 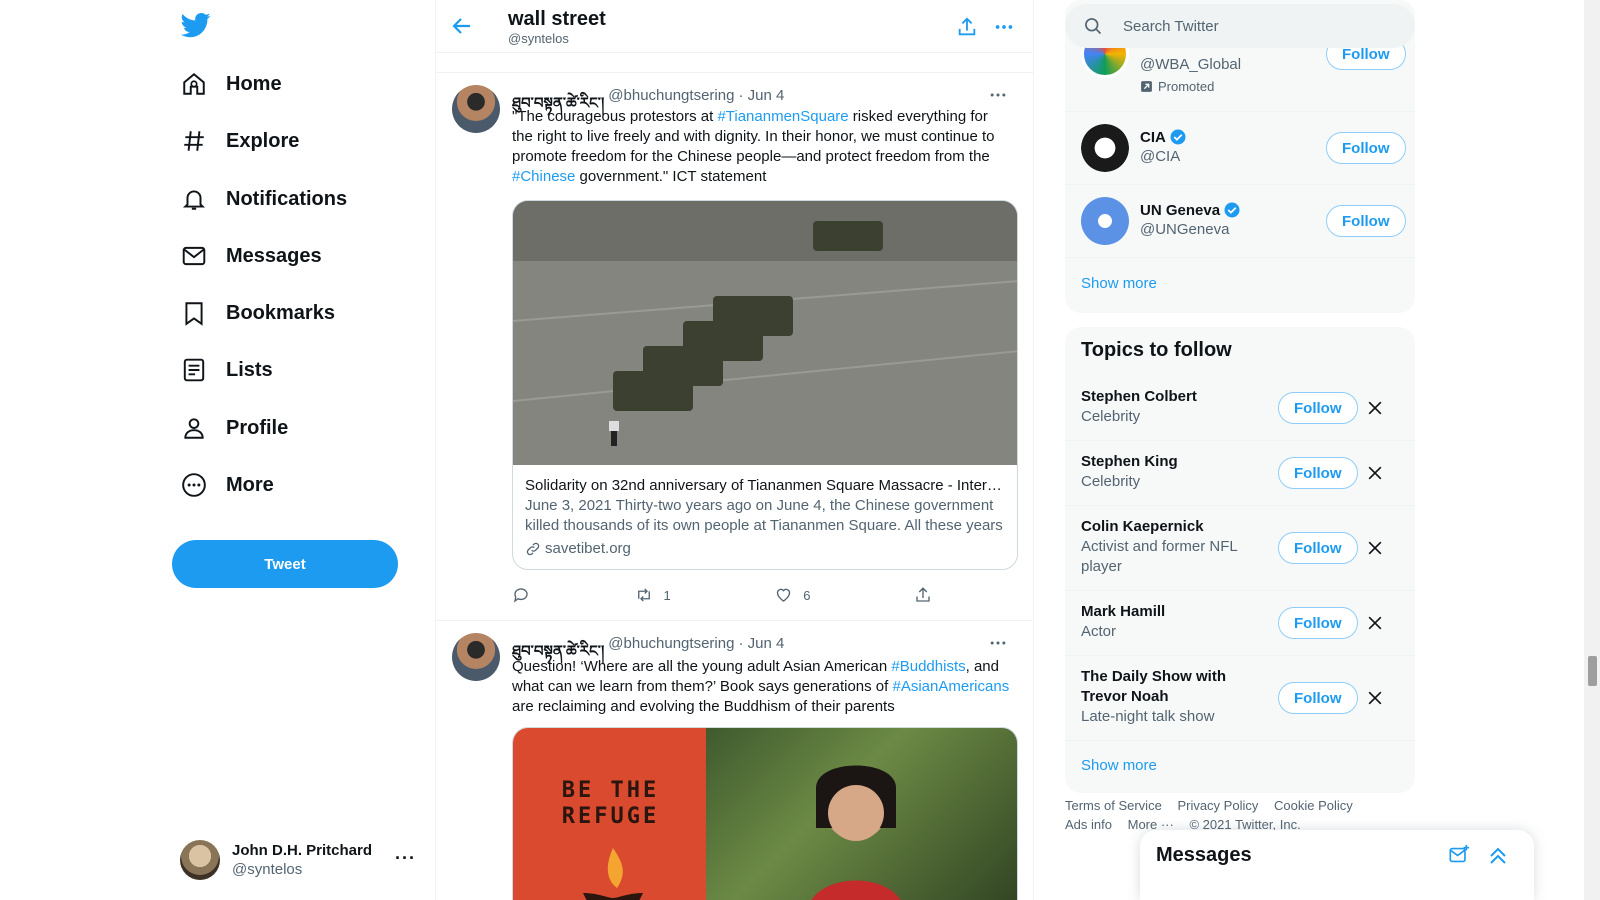 What do you see at coordinates (765, 813) in the screenshot?
I see `tweet-media: BE THE REFUGE` at bounding box center [765, 813].